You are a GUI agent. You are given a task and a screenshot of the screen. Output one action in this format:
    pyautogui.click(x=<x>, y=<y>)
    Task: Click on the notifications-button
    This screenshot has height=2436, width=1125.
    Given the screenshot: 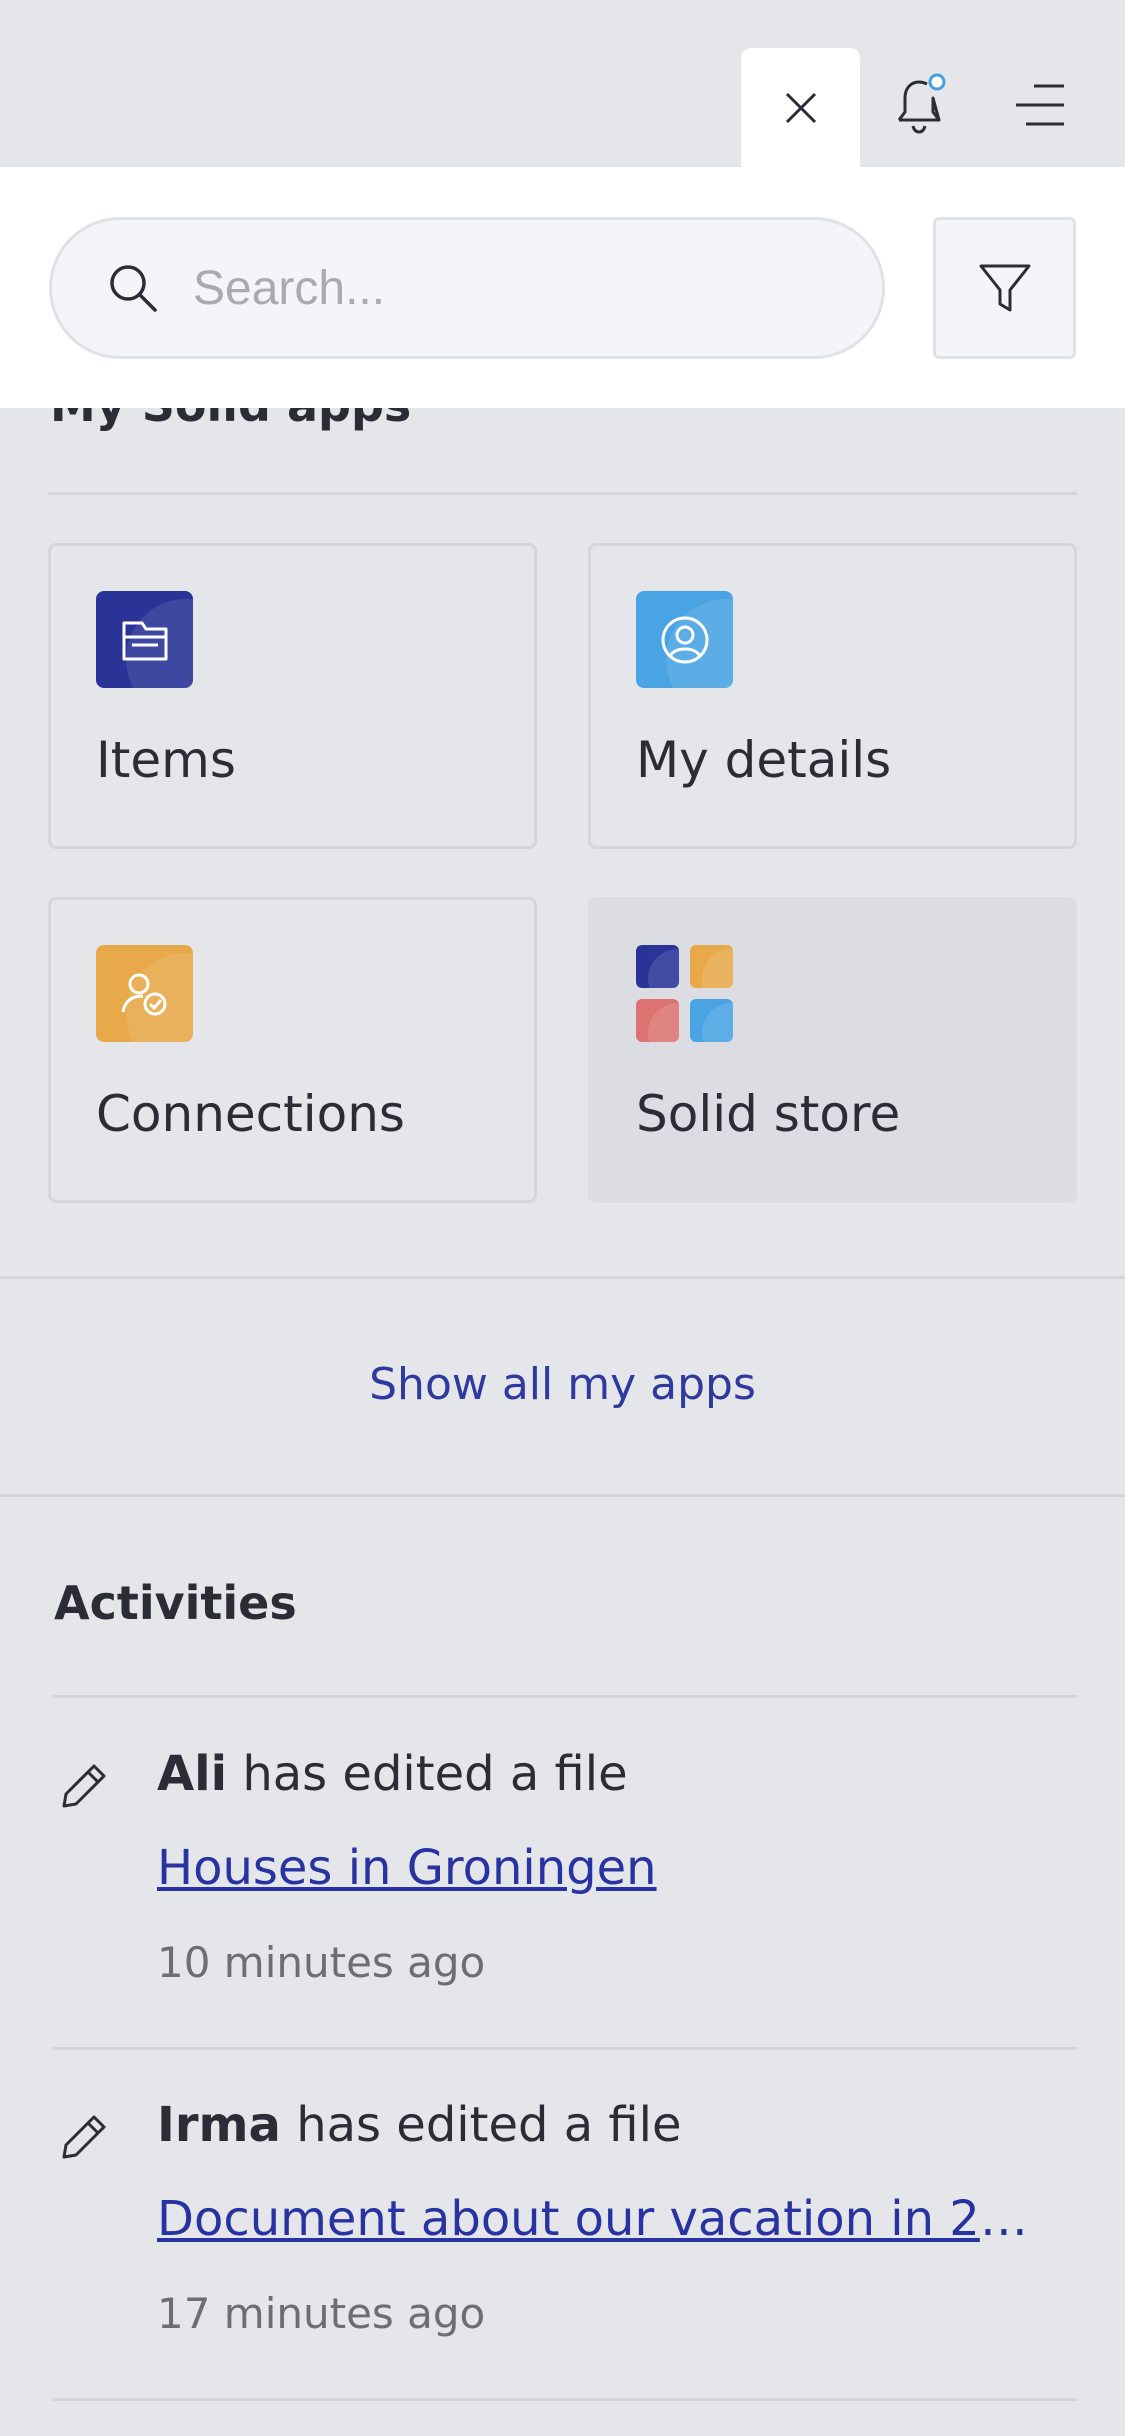 What is the action you would take?
    pyautogui.click(x=920, y=105)
    